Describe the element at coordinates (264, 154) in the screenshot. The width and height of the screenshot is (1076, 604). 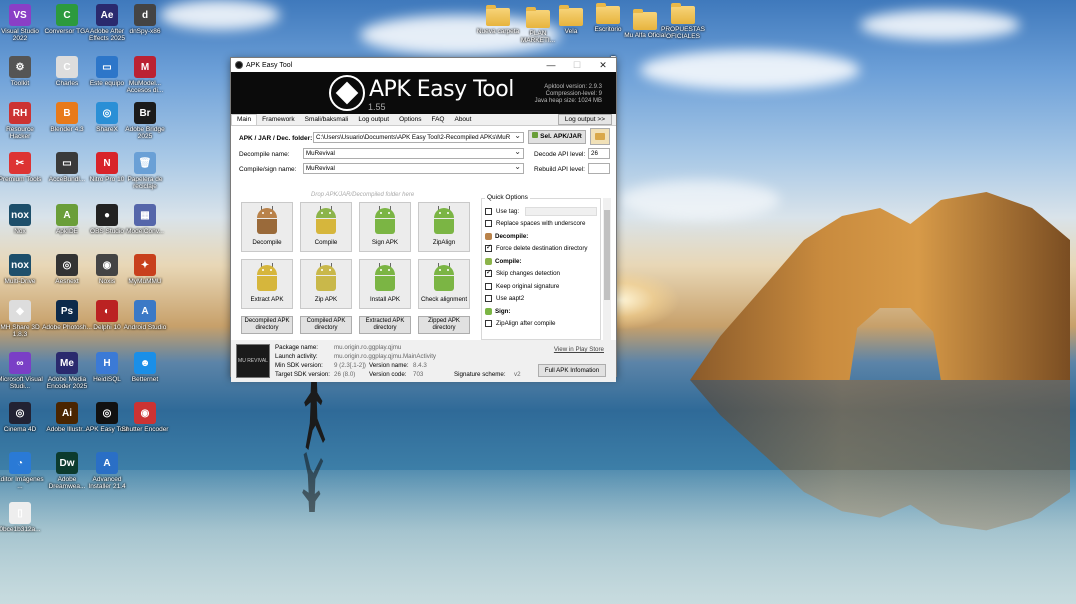
I see `decompile-name-label: Decompile name:` at that location.